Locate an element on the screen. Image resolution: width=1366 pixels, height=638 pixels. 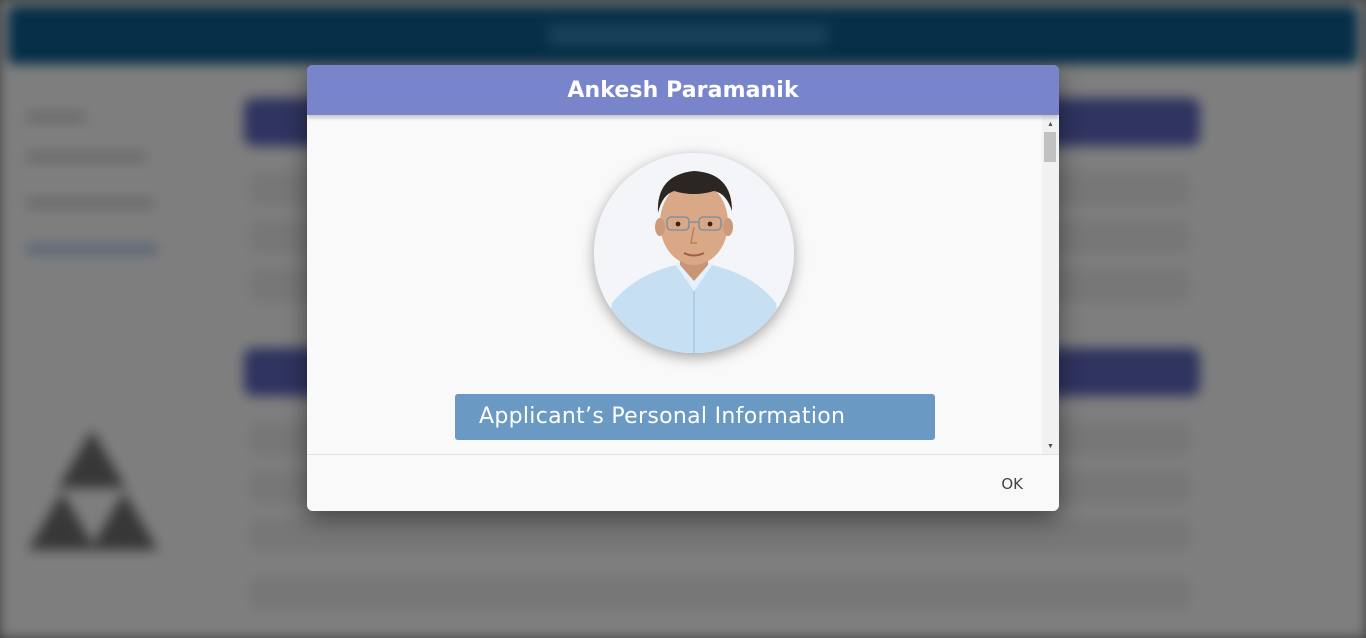
dialog-title: Ankesh Paramanik is located at coordinates (683, 90).